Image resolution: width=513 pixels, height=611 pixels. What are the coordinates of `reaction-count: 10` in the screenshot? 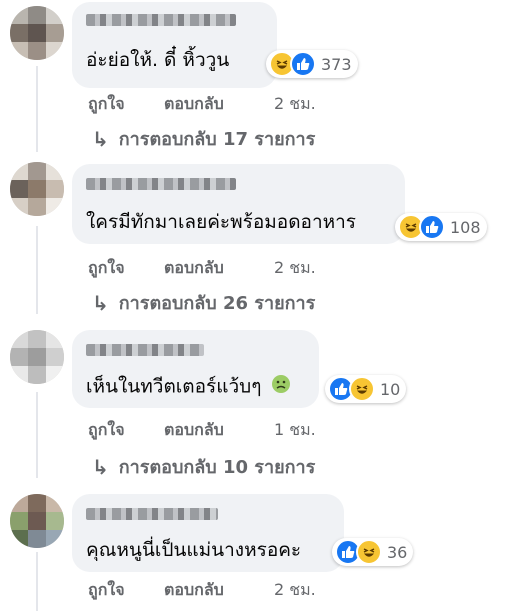 It's located at (390, 389).